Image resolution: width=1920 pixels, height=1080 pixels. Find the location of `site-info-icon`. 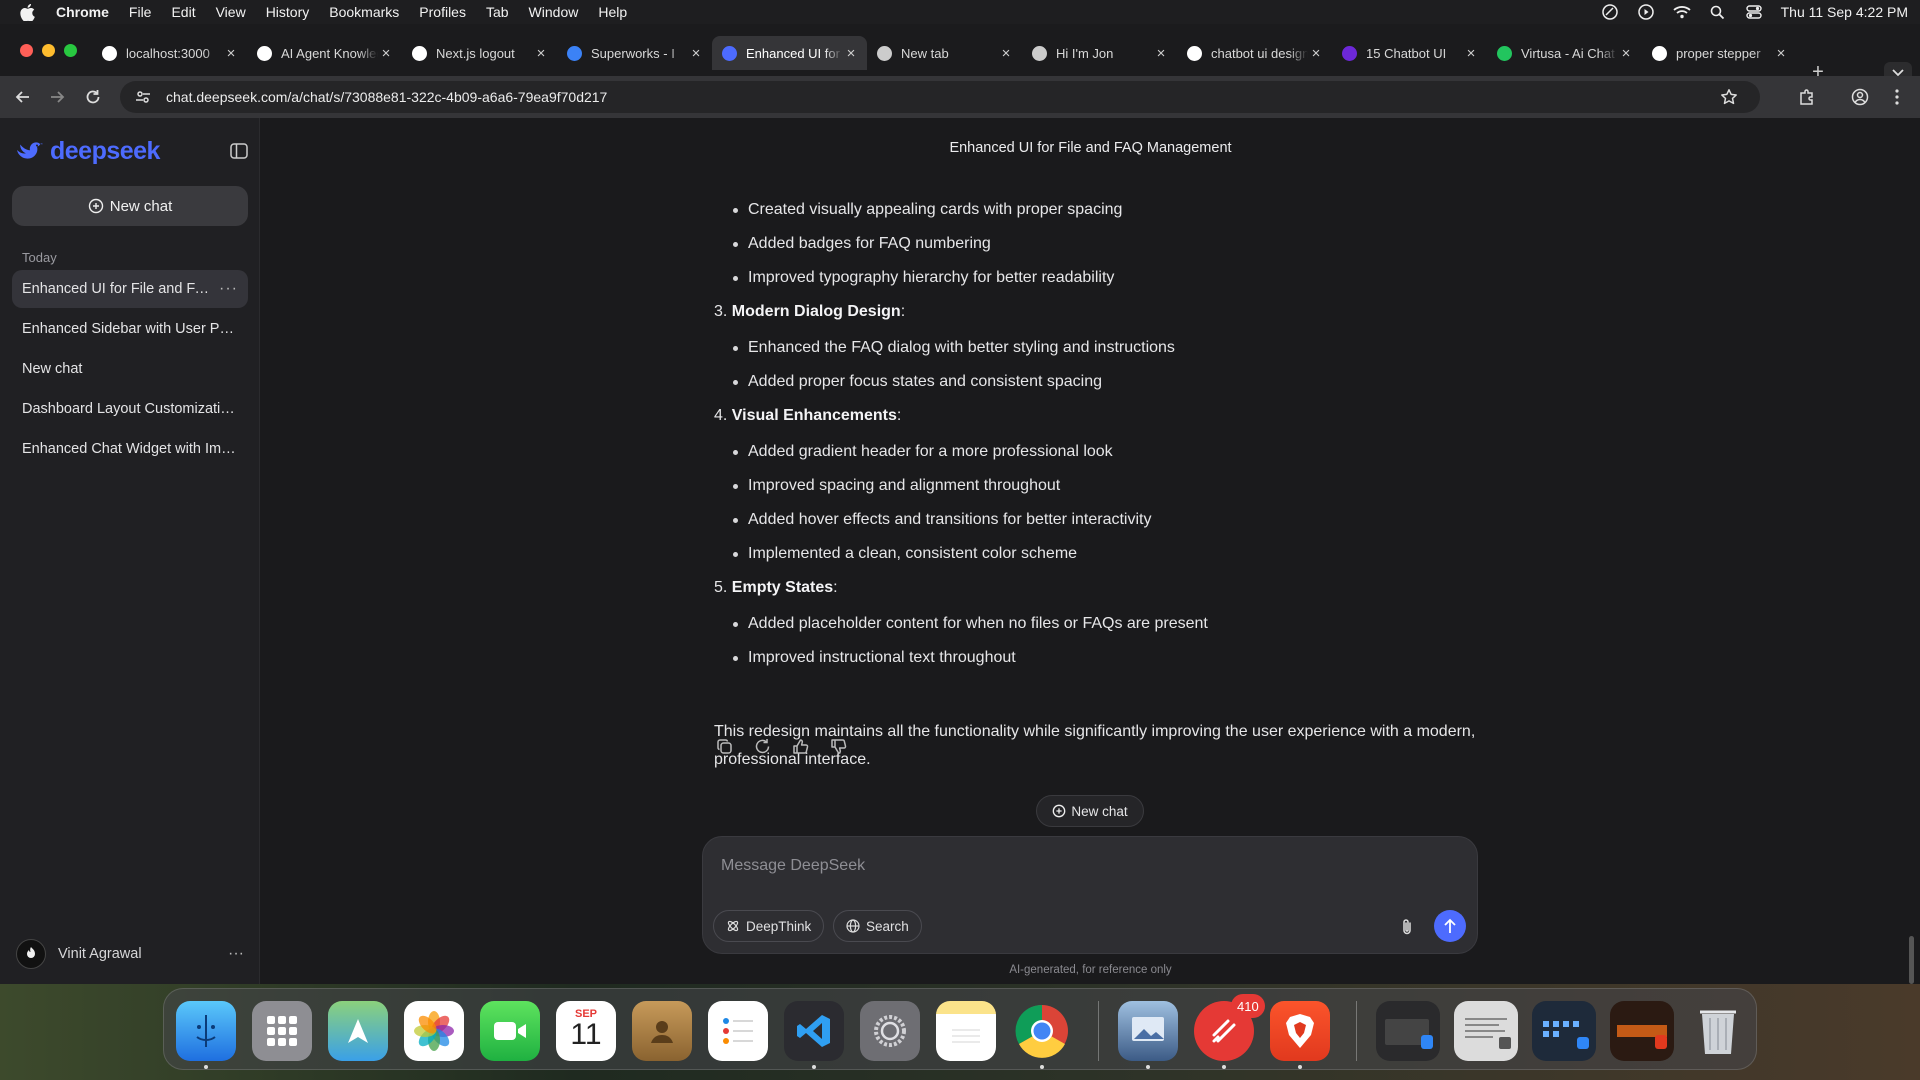

site-info-icon is located at coordinates (143, 97).